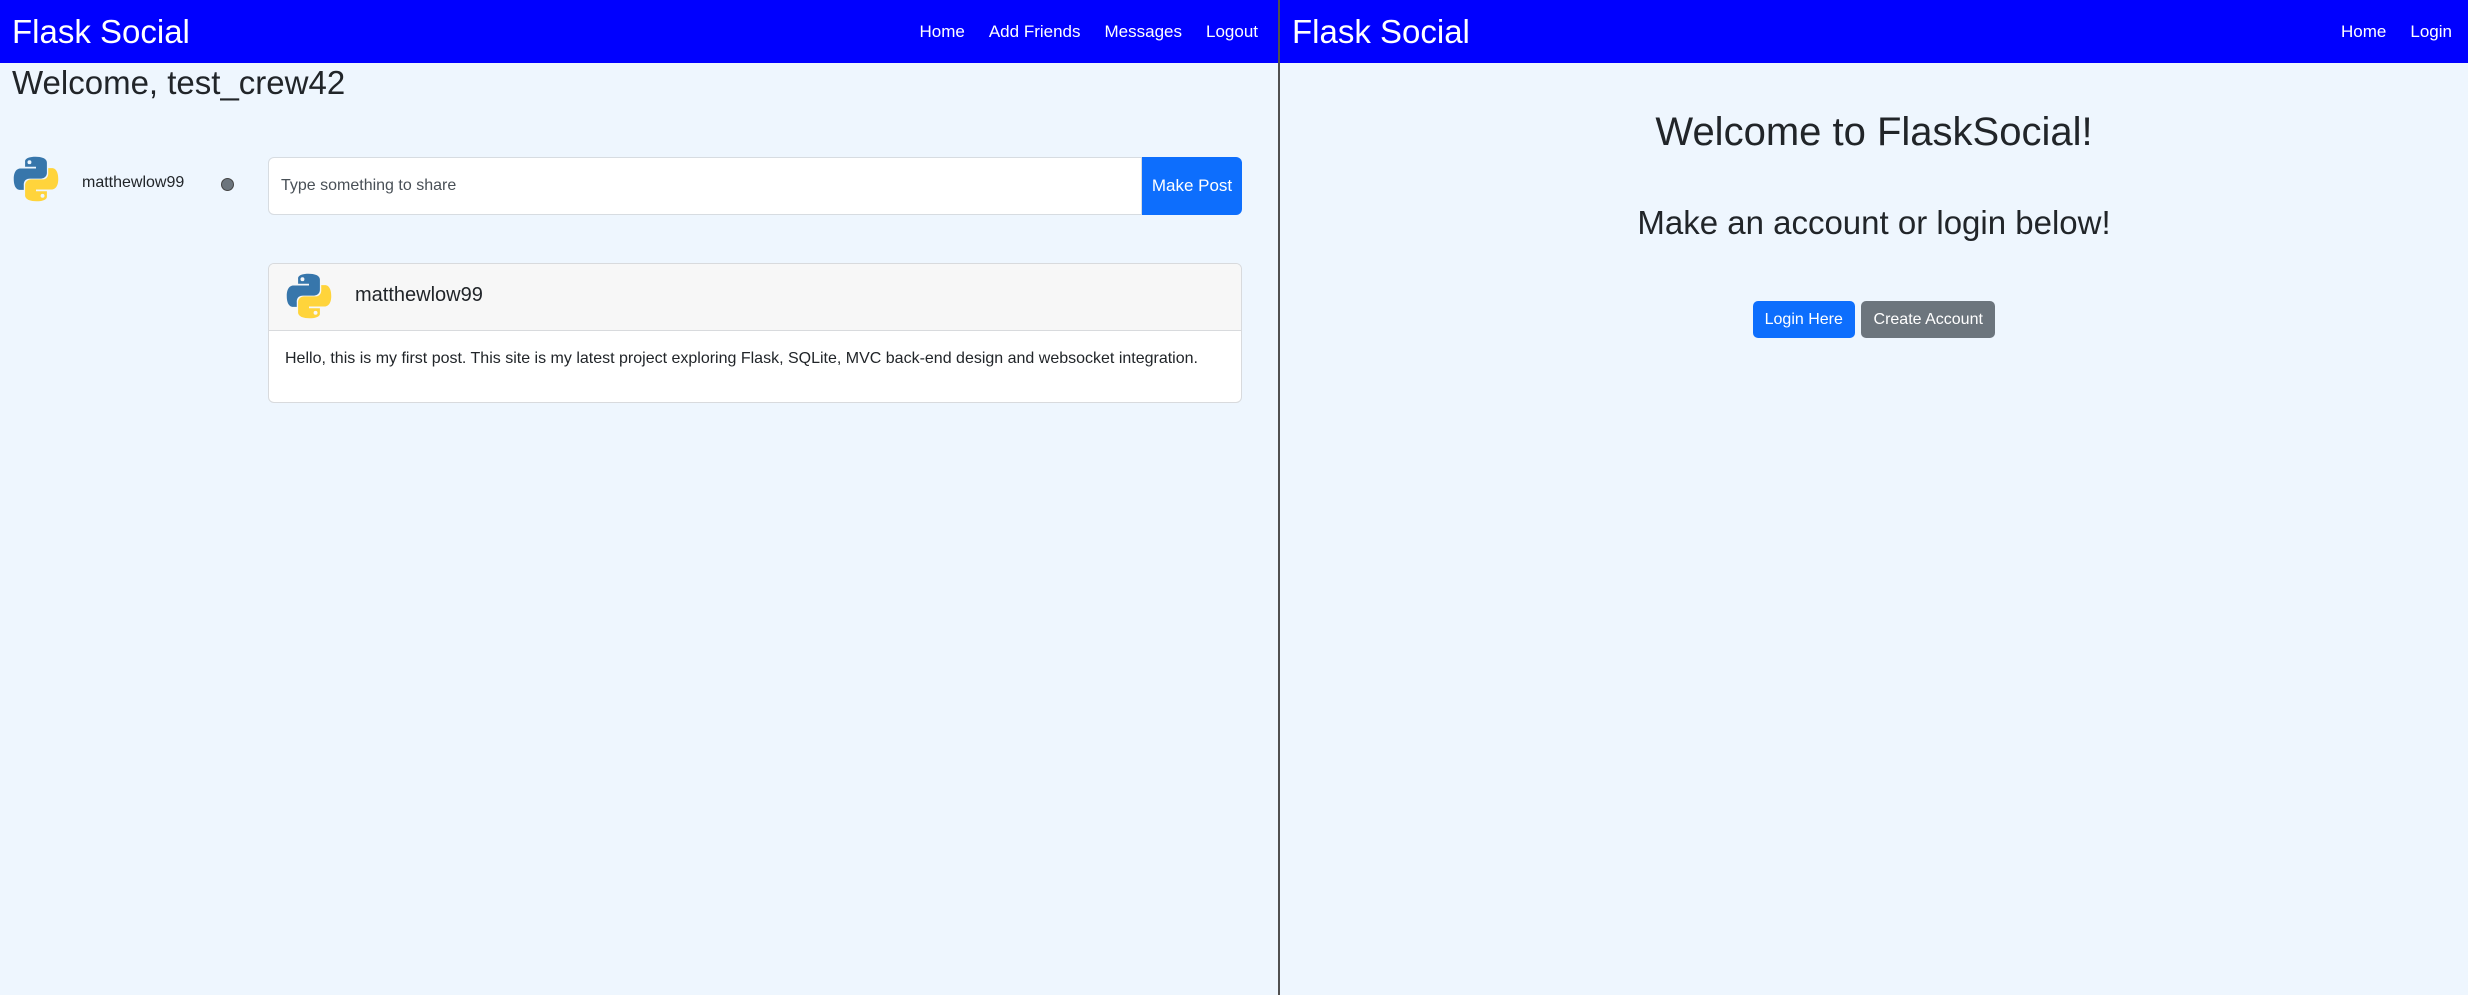 The image size is (2468, 995). I want to click on make-post-button: Make Post, so click(1192, 186).